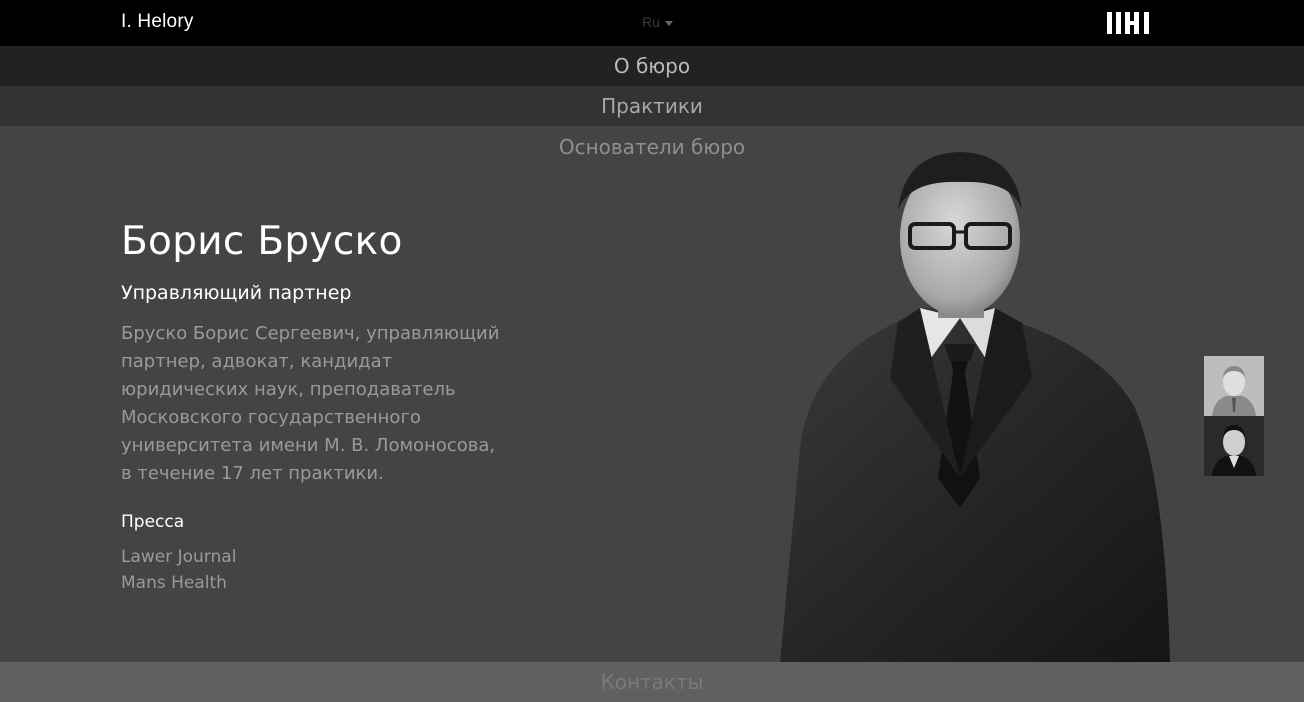 The width and height of the screenshot is (1304, 702). I want to click on language-label: Ru, so click(651, 22).